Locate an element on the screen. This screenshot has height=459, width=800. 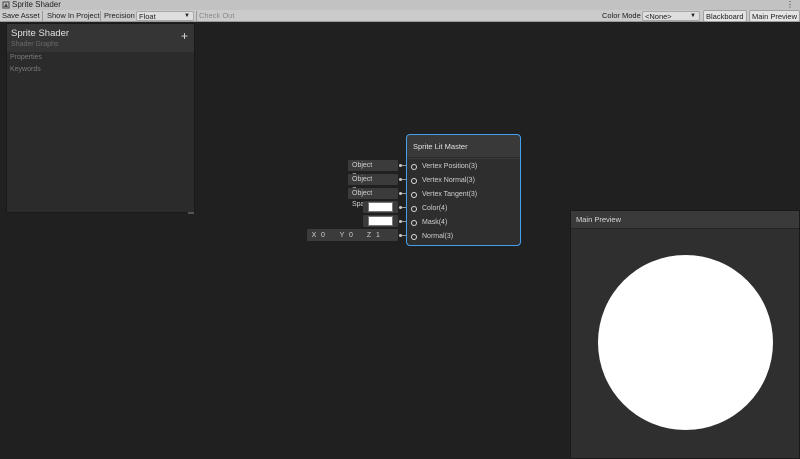
precision-value: Float is located at coordinates (147, 16).